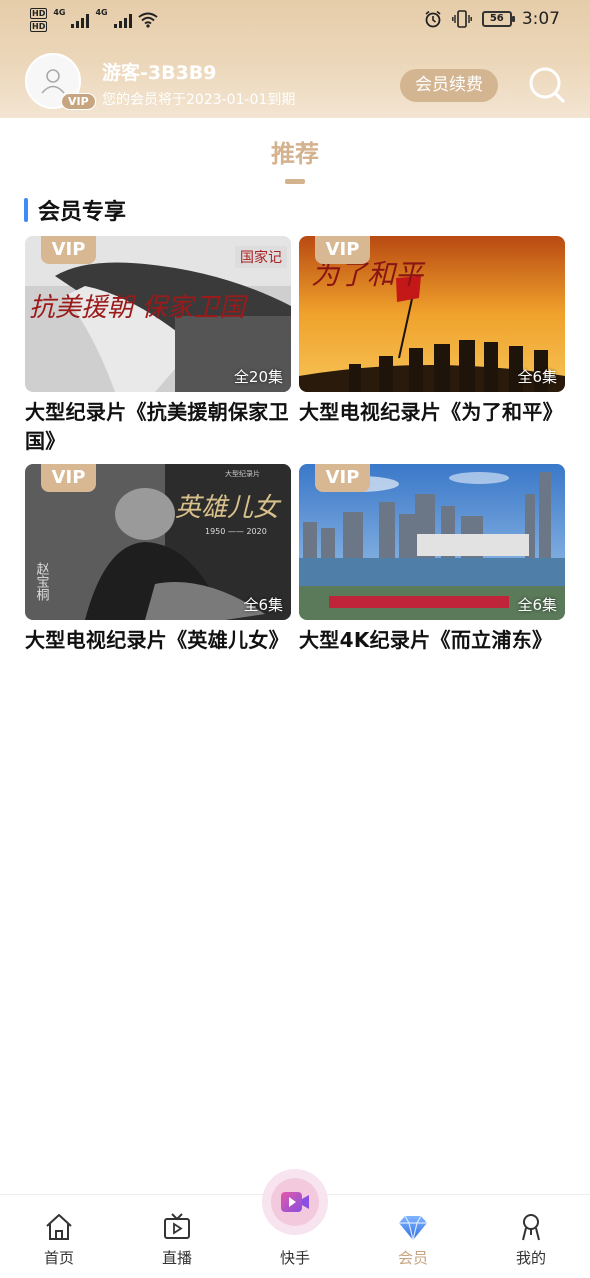  Describe the element at coordinates (78, 101) in the screenshot. I see `vip-badge: VIP` at that location.